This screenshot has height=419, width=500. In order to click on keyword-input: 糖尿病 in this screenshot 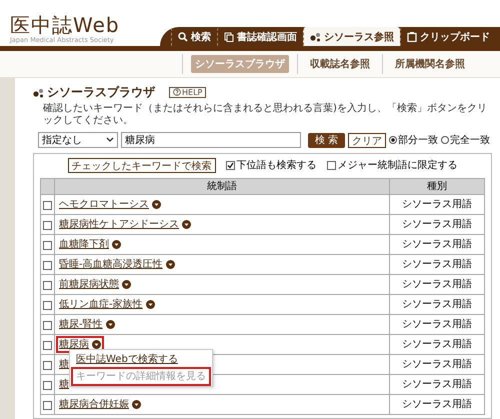, I will do `click(211, 140)`.